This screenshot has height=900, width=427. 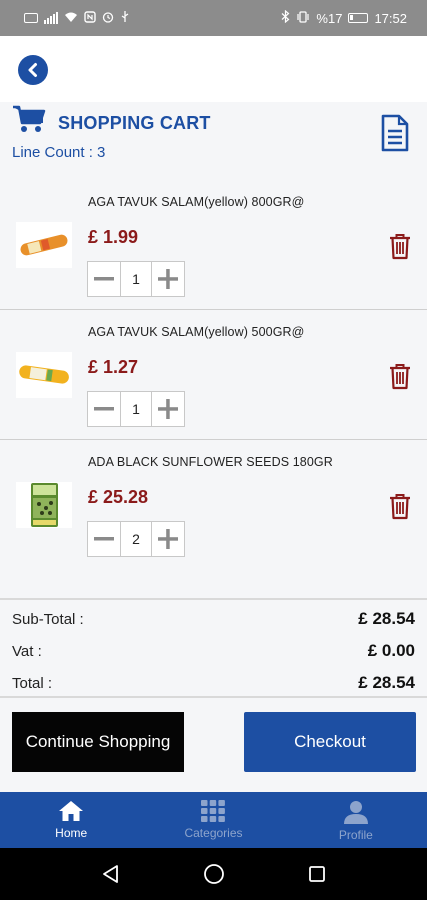 I want to click on cart-item: AGA TAVUK SALAM(yellow) 500GR@ £ 1.27 1, so click(x=213, y=375).